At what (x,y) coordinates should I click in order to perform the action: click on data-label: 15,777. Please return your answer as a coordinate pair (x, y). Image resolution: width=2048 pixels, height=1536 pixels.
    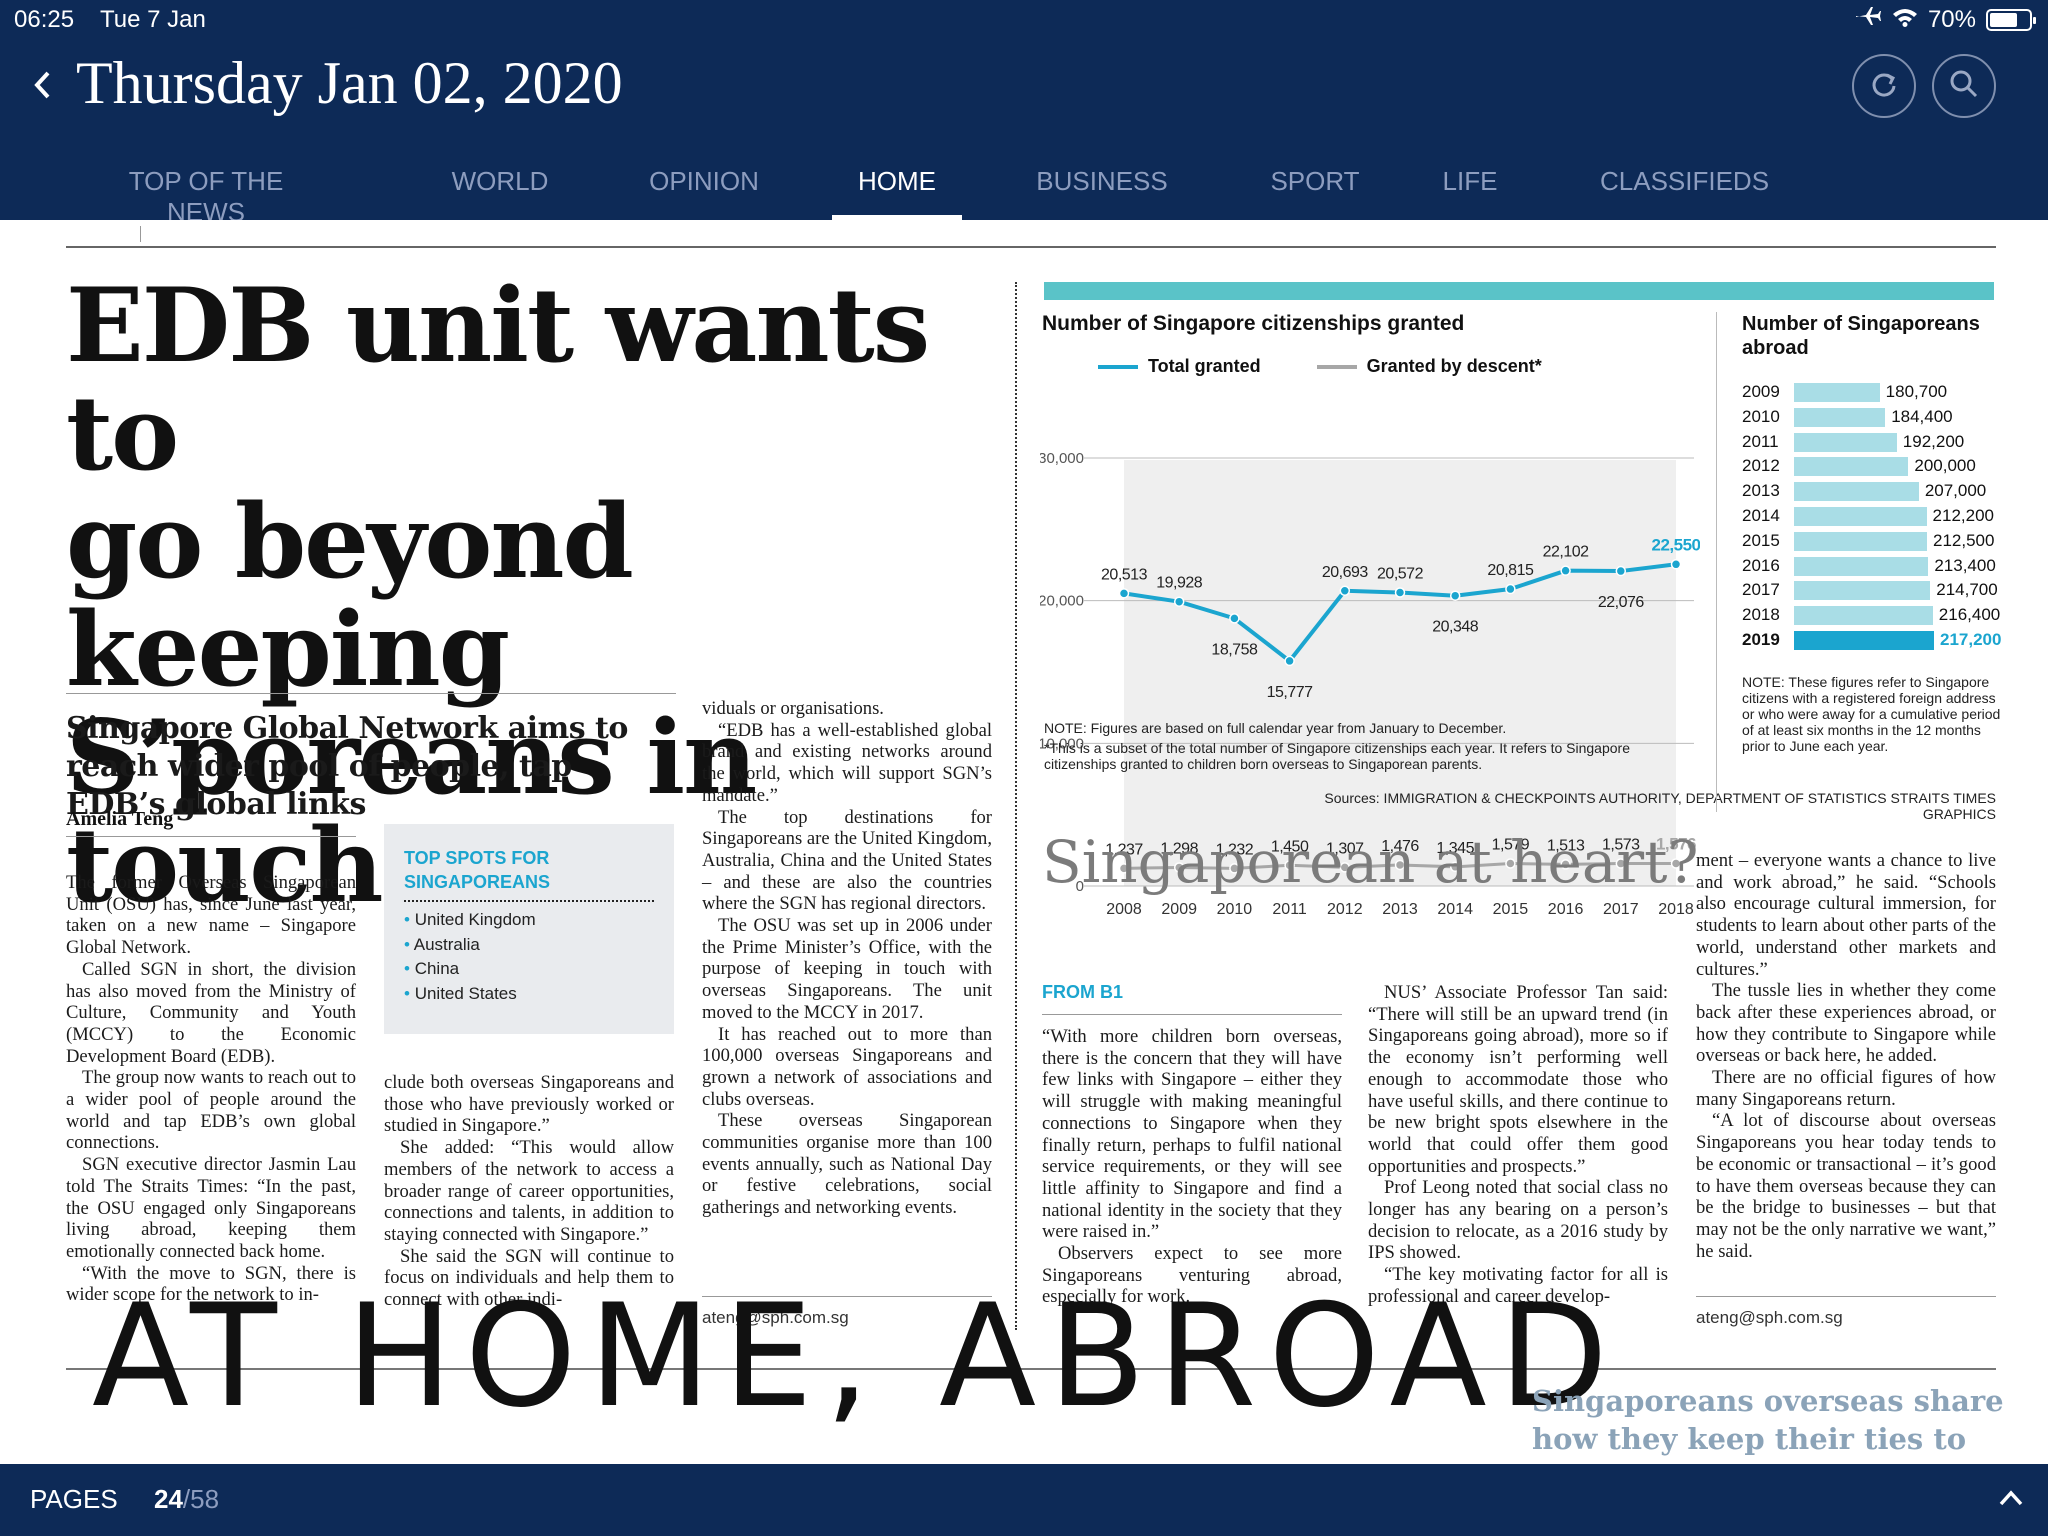
    Looking at the image, I should click on (1290, 692).